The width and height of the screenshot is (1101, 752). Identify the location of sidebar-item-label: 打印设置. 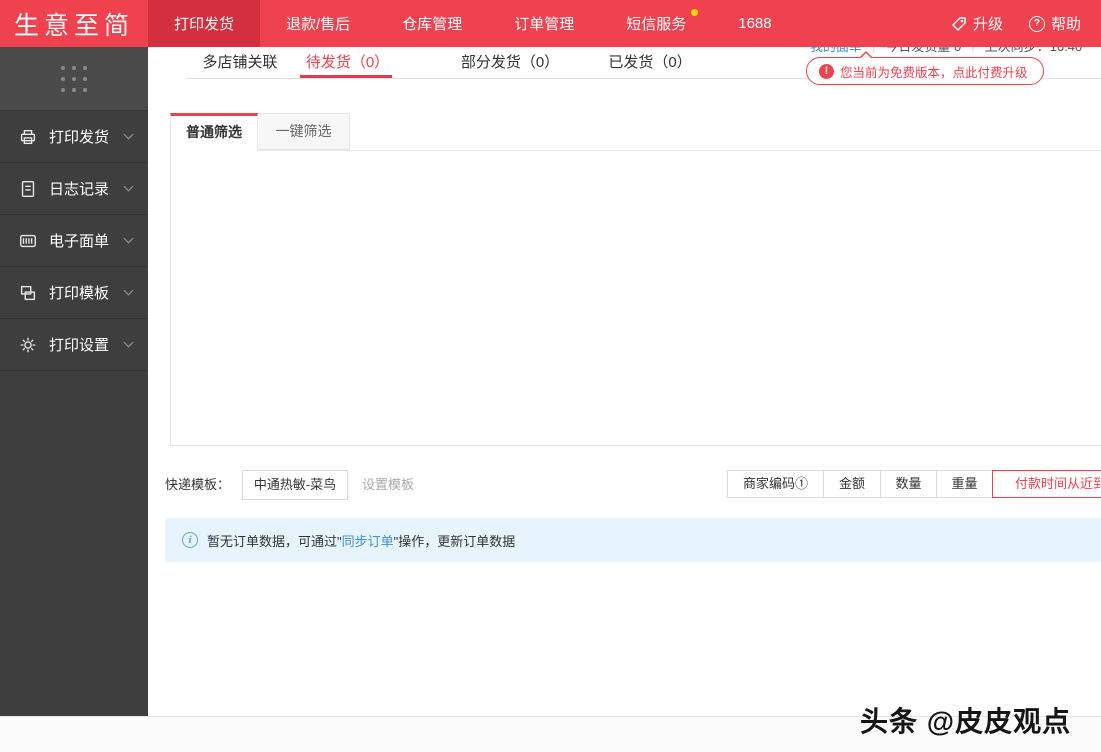
(79, 345).